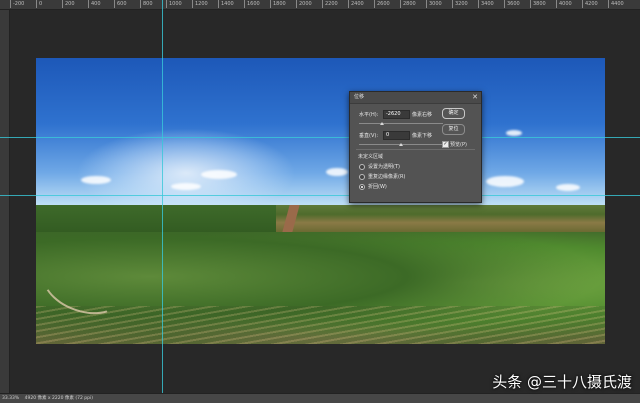 The height and width of the screenshot is (403, 640). Describe the element at coordinates (422, 136) in the screenshot. I see `vertical-unit: 像素下移` at that location.